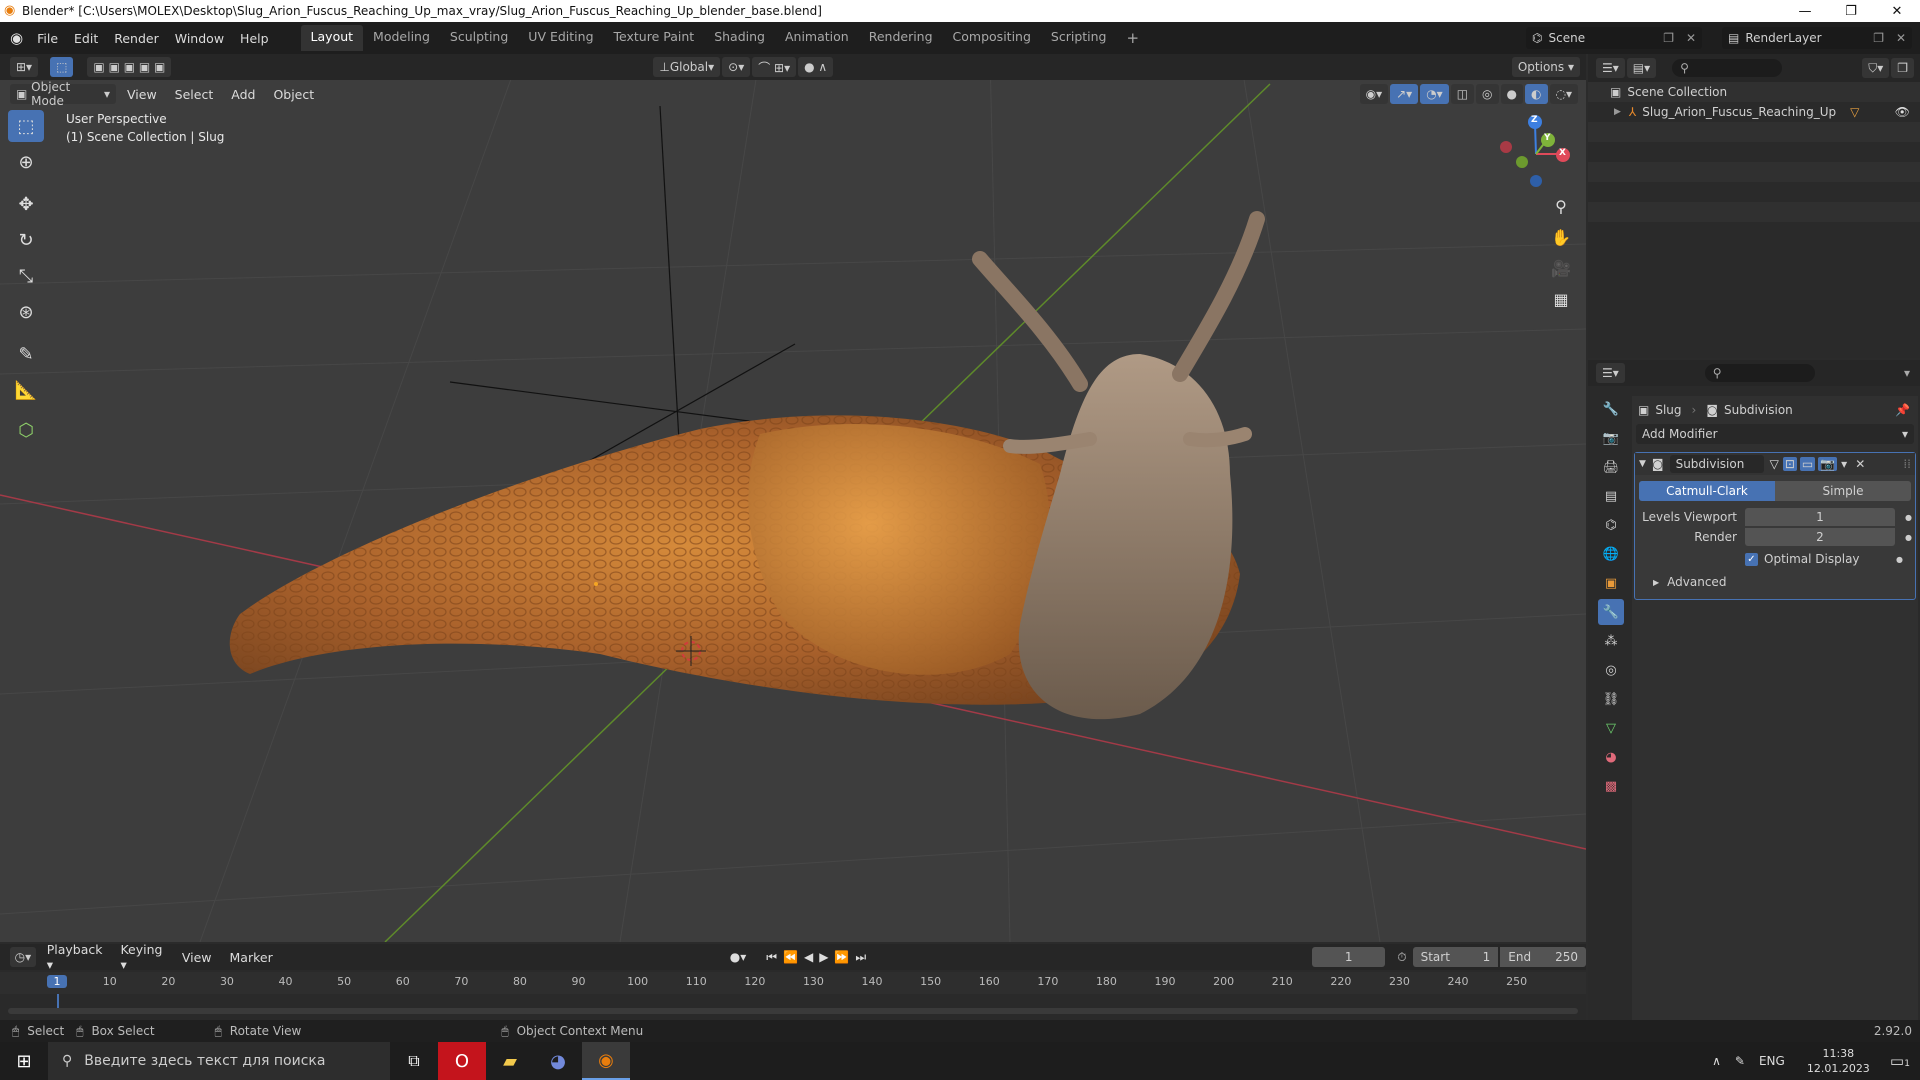 The height and width of the screenshot is (1080, 1920). What do you see at coordinates (1907, 373) in the screenshot?
I see `properties-options-icon: ▾` at bounding box center [1907, 373].